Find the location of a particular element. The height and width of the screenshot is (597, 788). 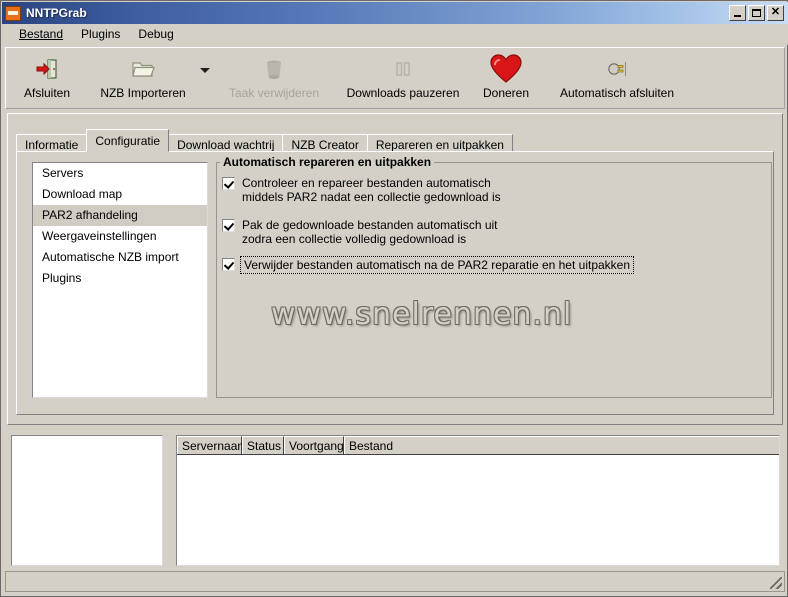

toolbar-button-downloads-pauzeren: Downloads pauzeren is located at coordinates (403, 75).